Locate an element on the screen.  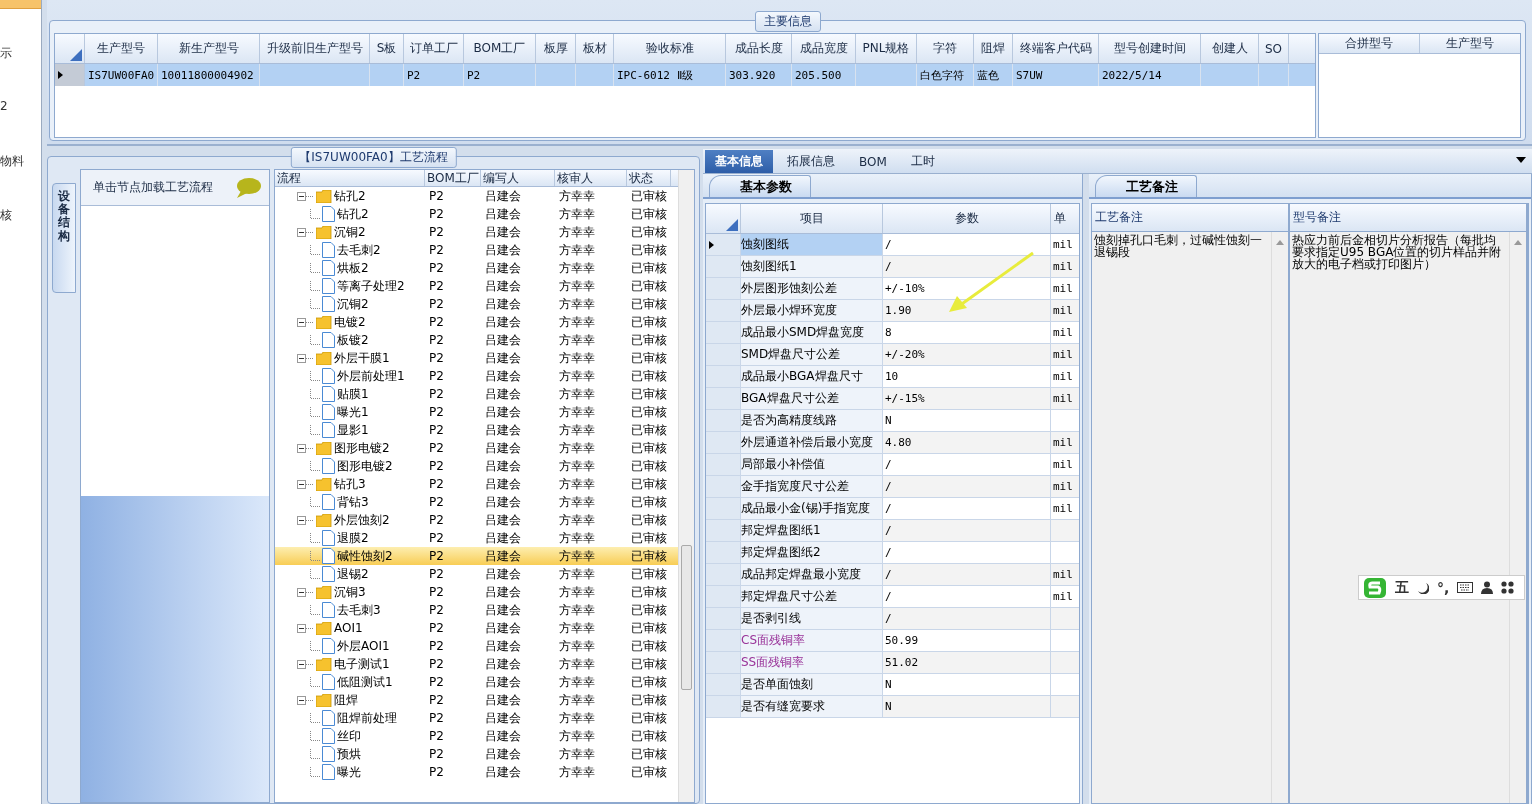
tree-row: 阻焊 P2 吕建会 方幸幸 已审核 is located at coordinates (476, 700).